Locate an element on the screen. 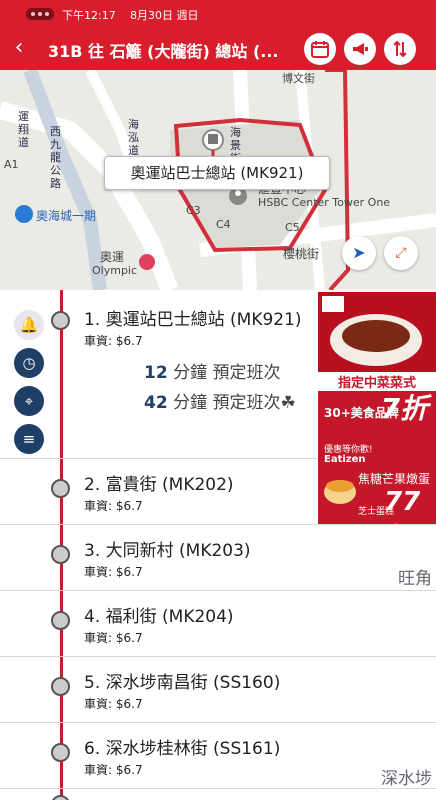  back-button: ‹ is located at coordinates (19, 48).